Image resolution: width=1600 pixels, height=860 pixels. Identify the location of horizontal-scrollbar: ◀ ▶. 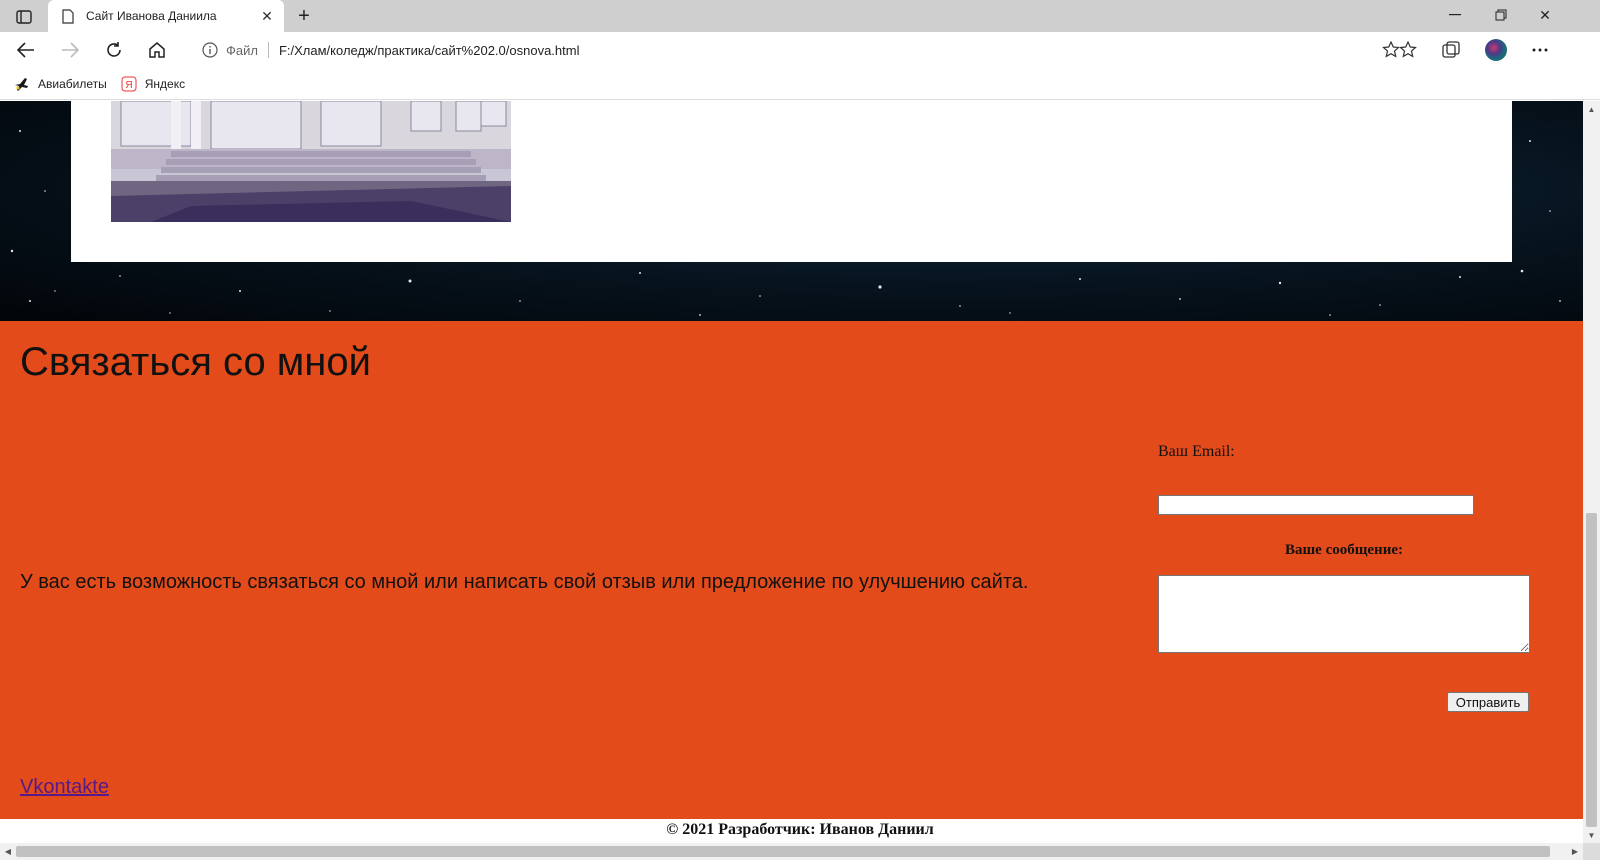
(791, 851).